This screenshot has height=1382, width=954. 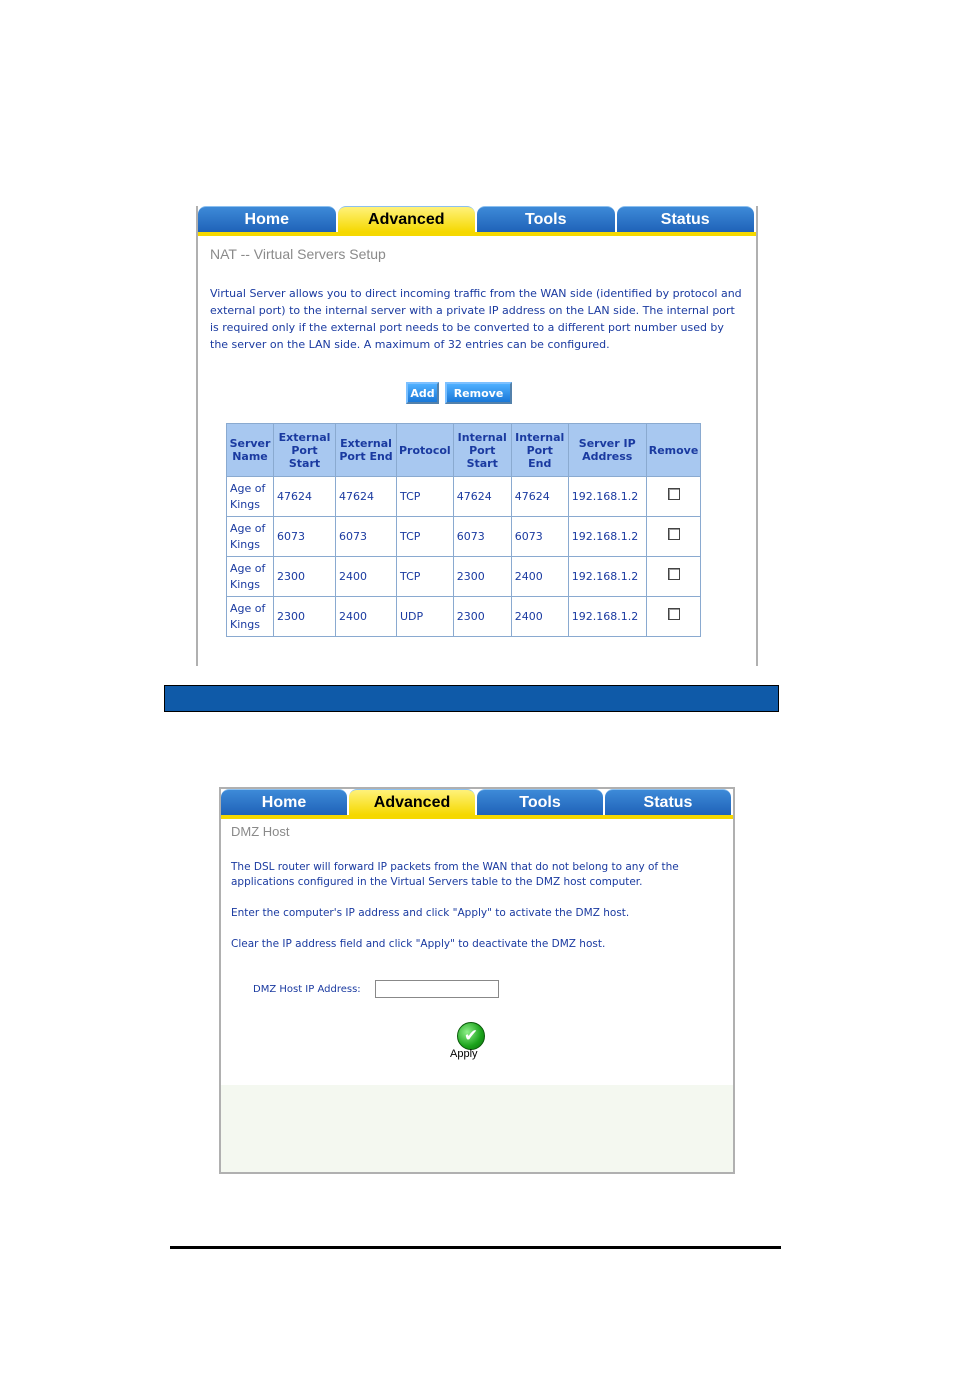 What do you see at coordinates (366, 496) in the screenshot?
I see `cell-ext-end: 47624` at bounding box center [366, 496].